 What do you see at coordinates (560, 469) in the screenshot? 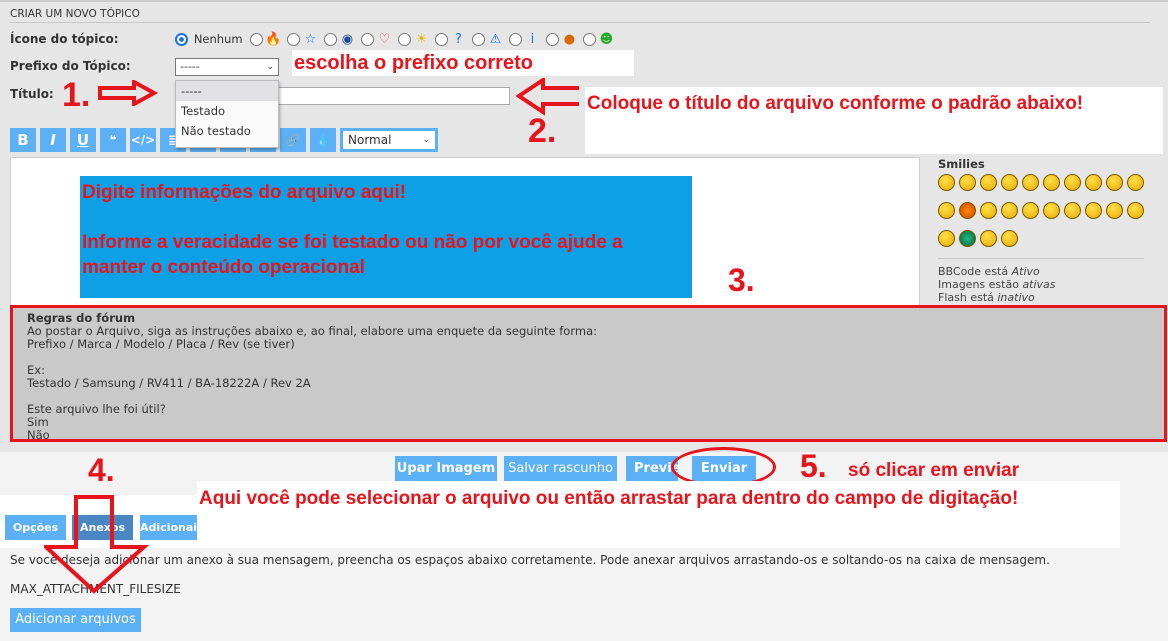
I see `save-draft-button: Salvar rascunho` at bounding box center [560, 469].